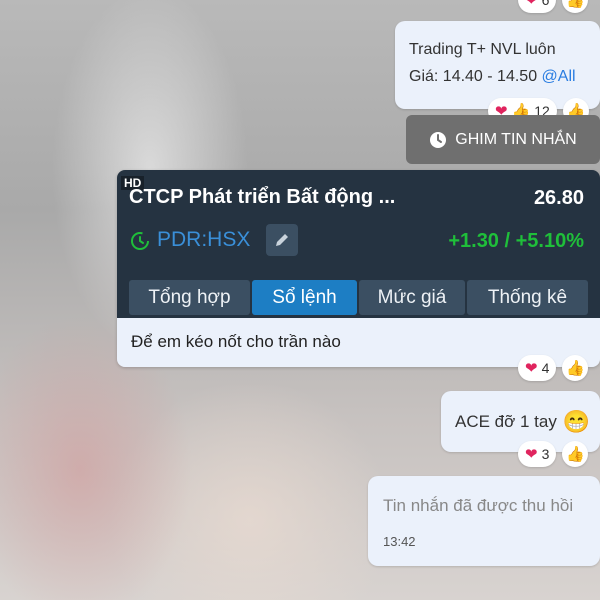  I want to click on edit-button, so click(282, 240).